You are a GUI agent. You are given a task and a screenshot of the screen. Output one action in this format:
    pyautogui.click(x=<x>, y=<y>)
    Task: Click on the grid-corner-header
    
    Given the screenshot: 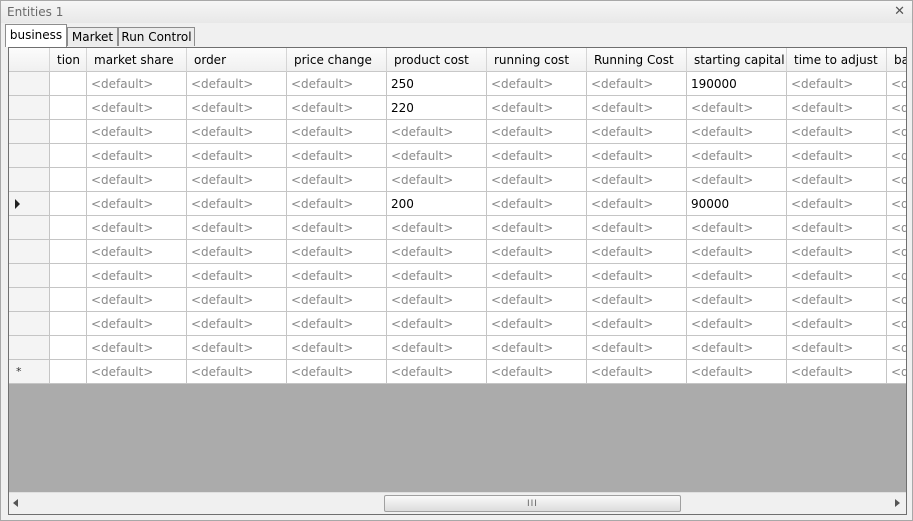 What is the action you would take?
    pyautogui.click(x=29, y=60)
    